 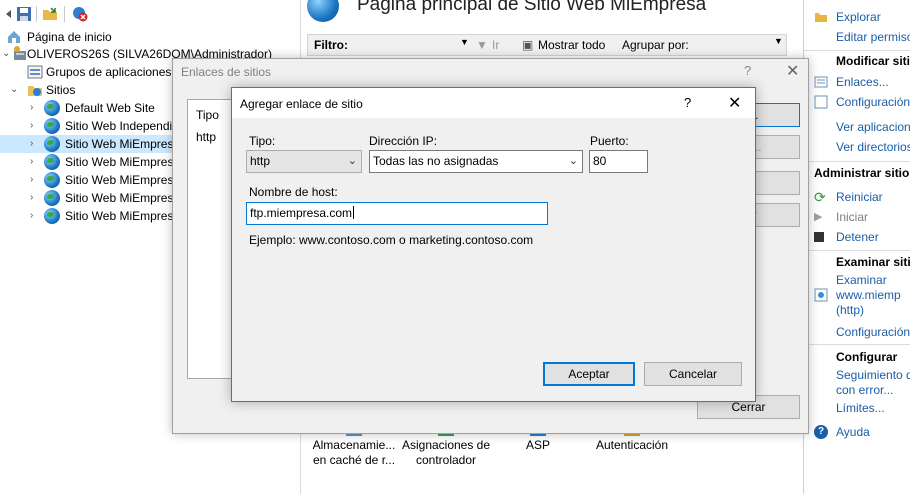 What do you see at coordinates (853, 432) in the screenshot?
I see `action-ayuda: Ayuda` at bounding box center [853, 432].